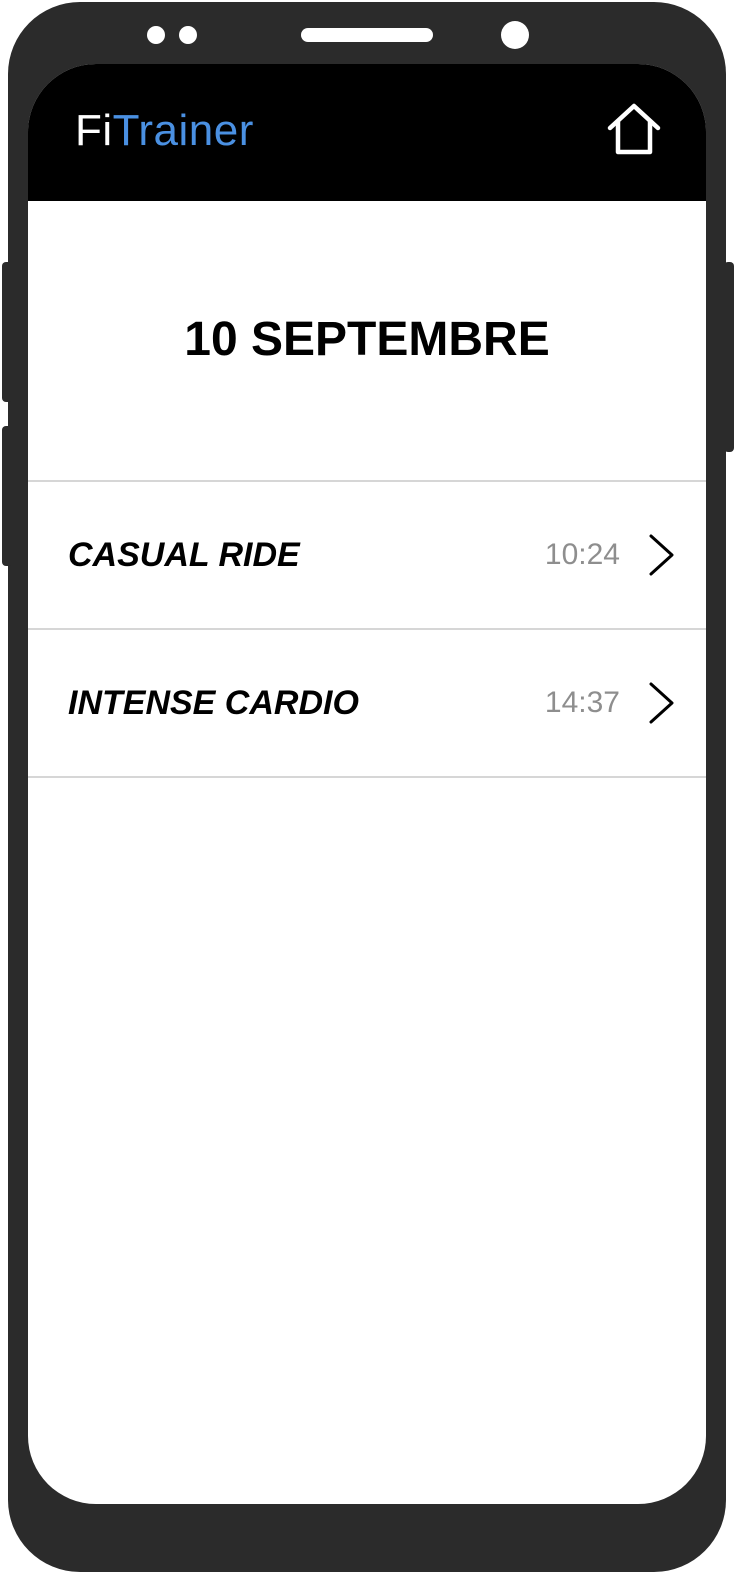 This screenshot has height=1578, width=738. I want to click on home-icon, so click(634, 129).